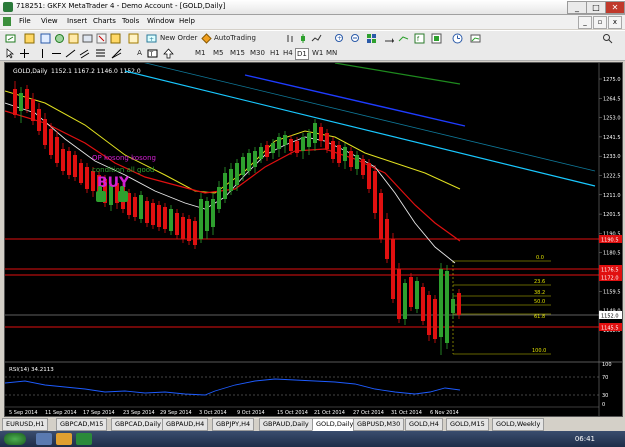 Image resolution: width=625 pixels, height=447 pixels. Describe the element at coordinates (292, 413) in the screenshot. I see `date-label: 15 Oct 2014` at that location.